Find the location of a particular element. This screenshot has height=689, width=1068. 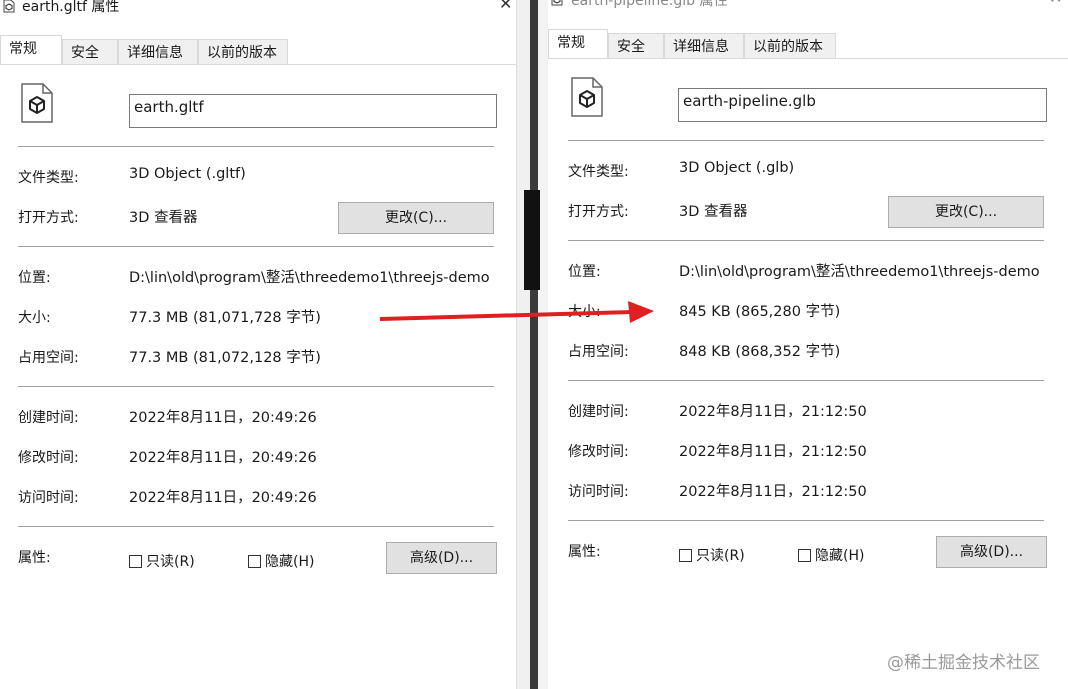

filename-input: earth.gltf is located at coordinates (313, 111).